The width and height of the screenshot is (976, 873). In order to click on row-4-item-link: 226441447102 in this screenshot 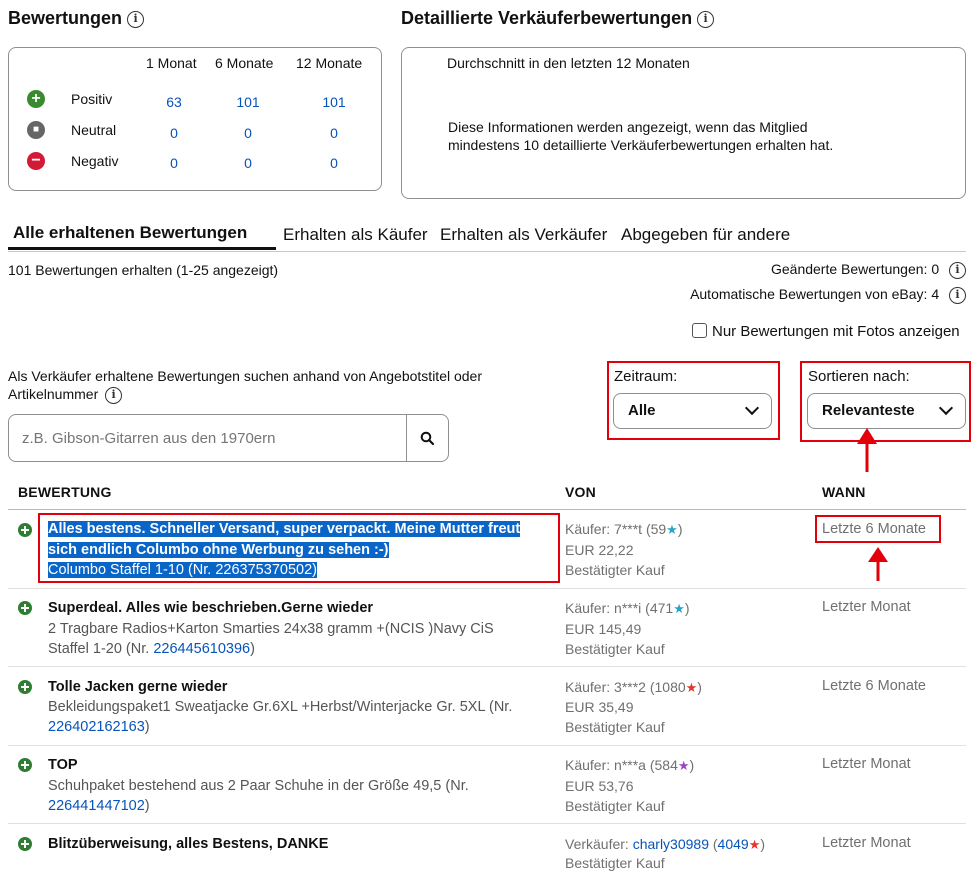, I will do `click(96, 806)`.